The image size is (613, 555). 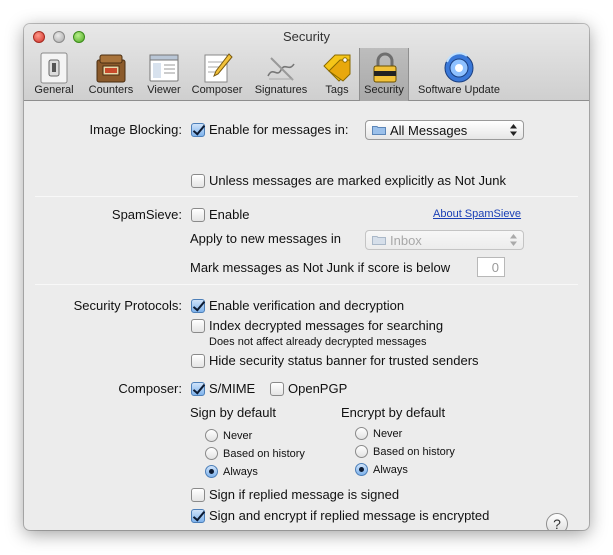 What do you see at coordinates (229, 214) in the screenshot?
I see `spamsieve-enable-label: Enable` at bounding box center [229, 214].